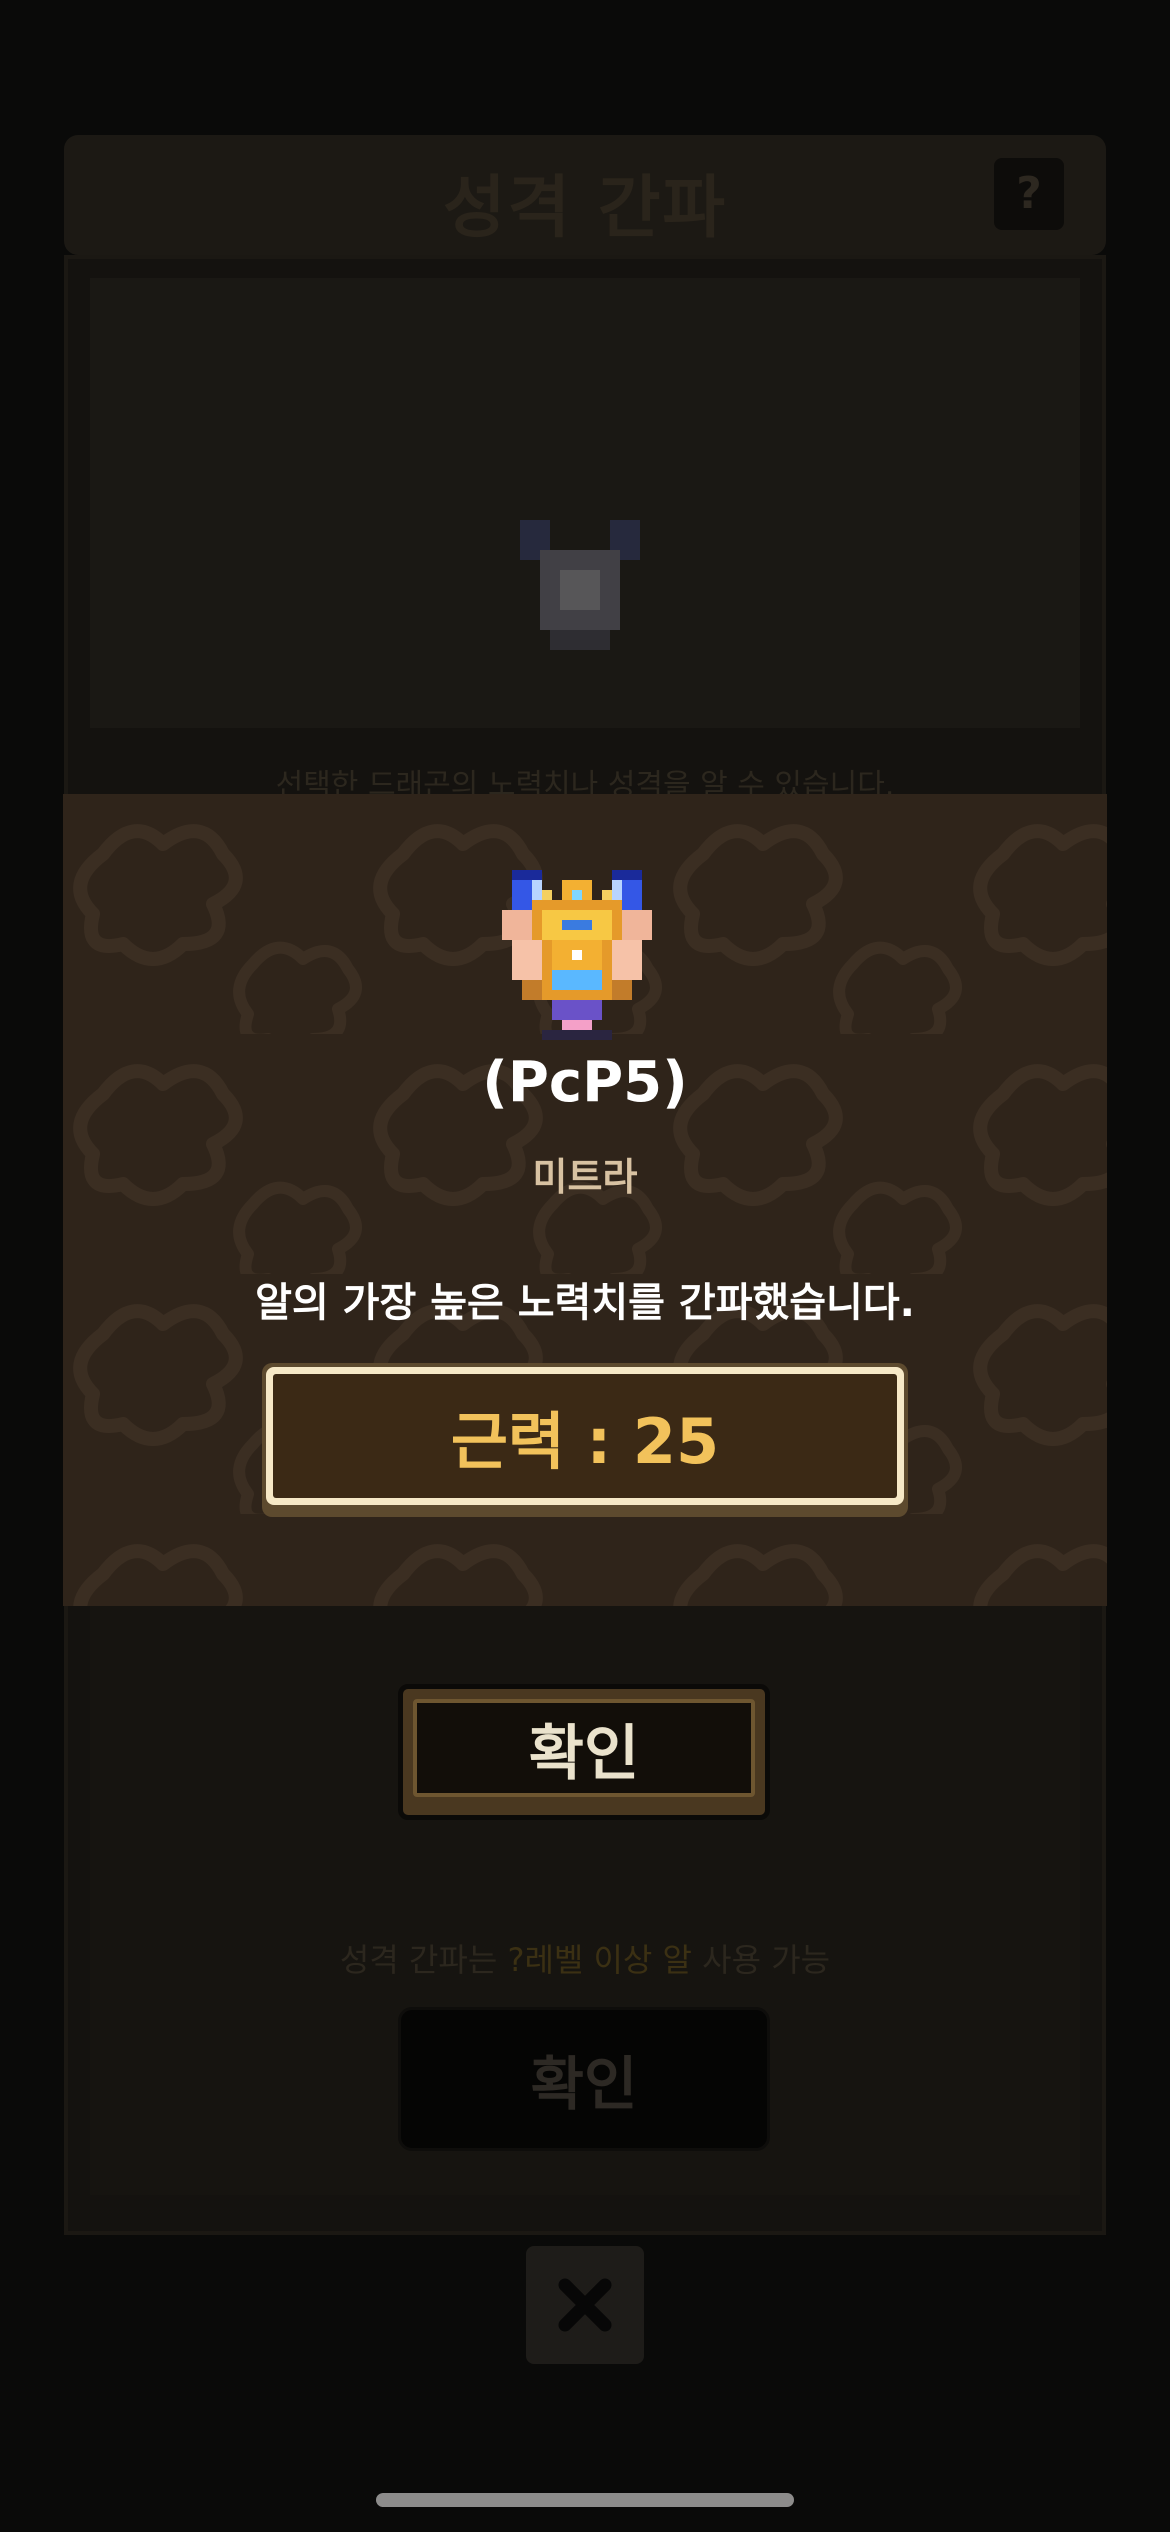 The width and height of the screenshot is (1170, 2532). What do you see at coordinates (585, 1177) in the screenshot?
I see `dragon-name: 미트라` at bounding box center [585, 1177].